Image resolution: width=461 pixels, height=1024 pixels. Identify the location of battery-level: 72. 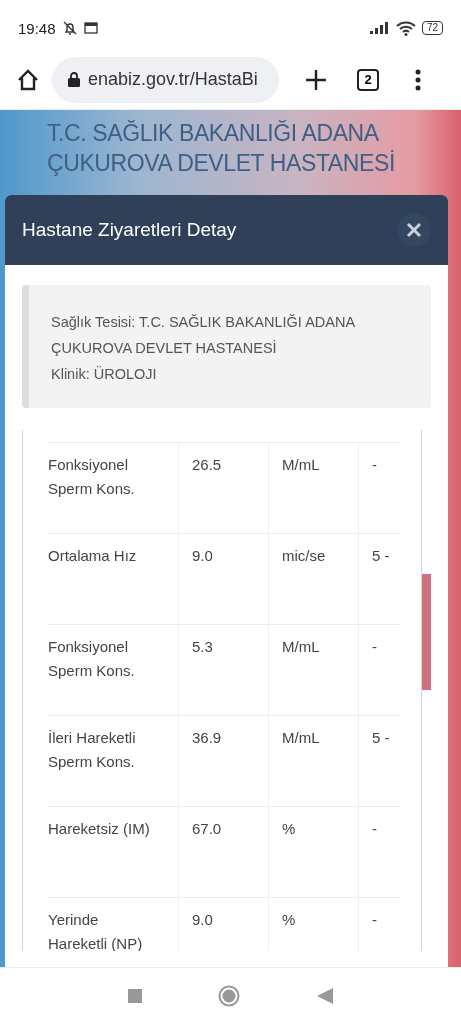
(432, 28).